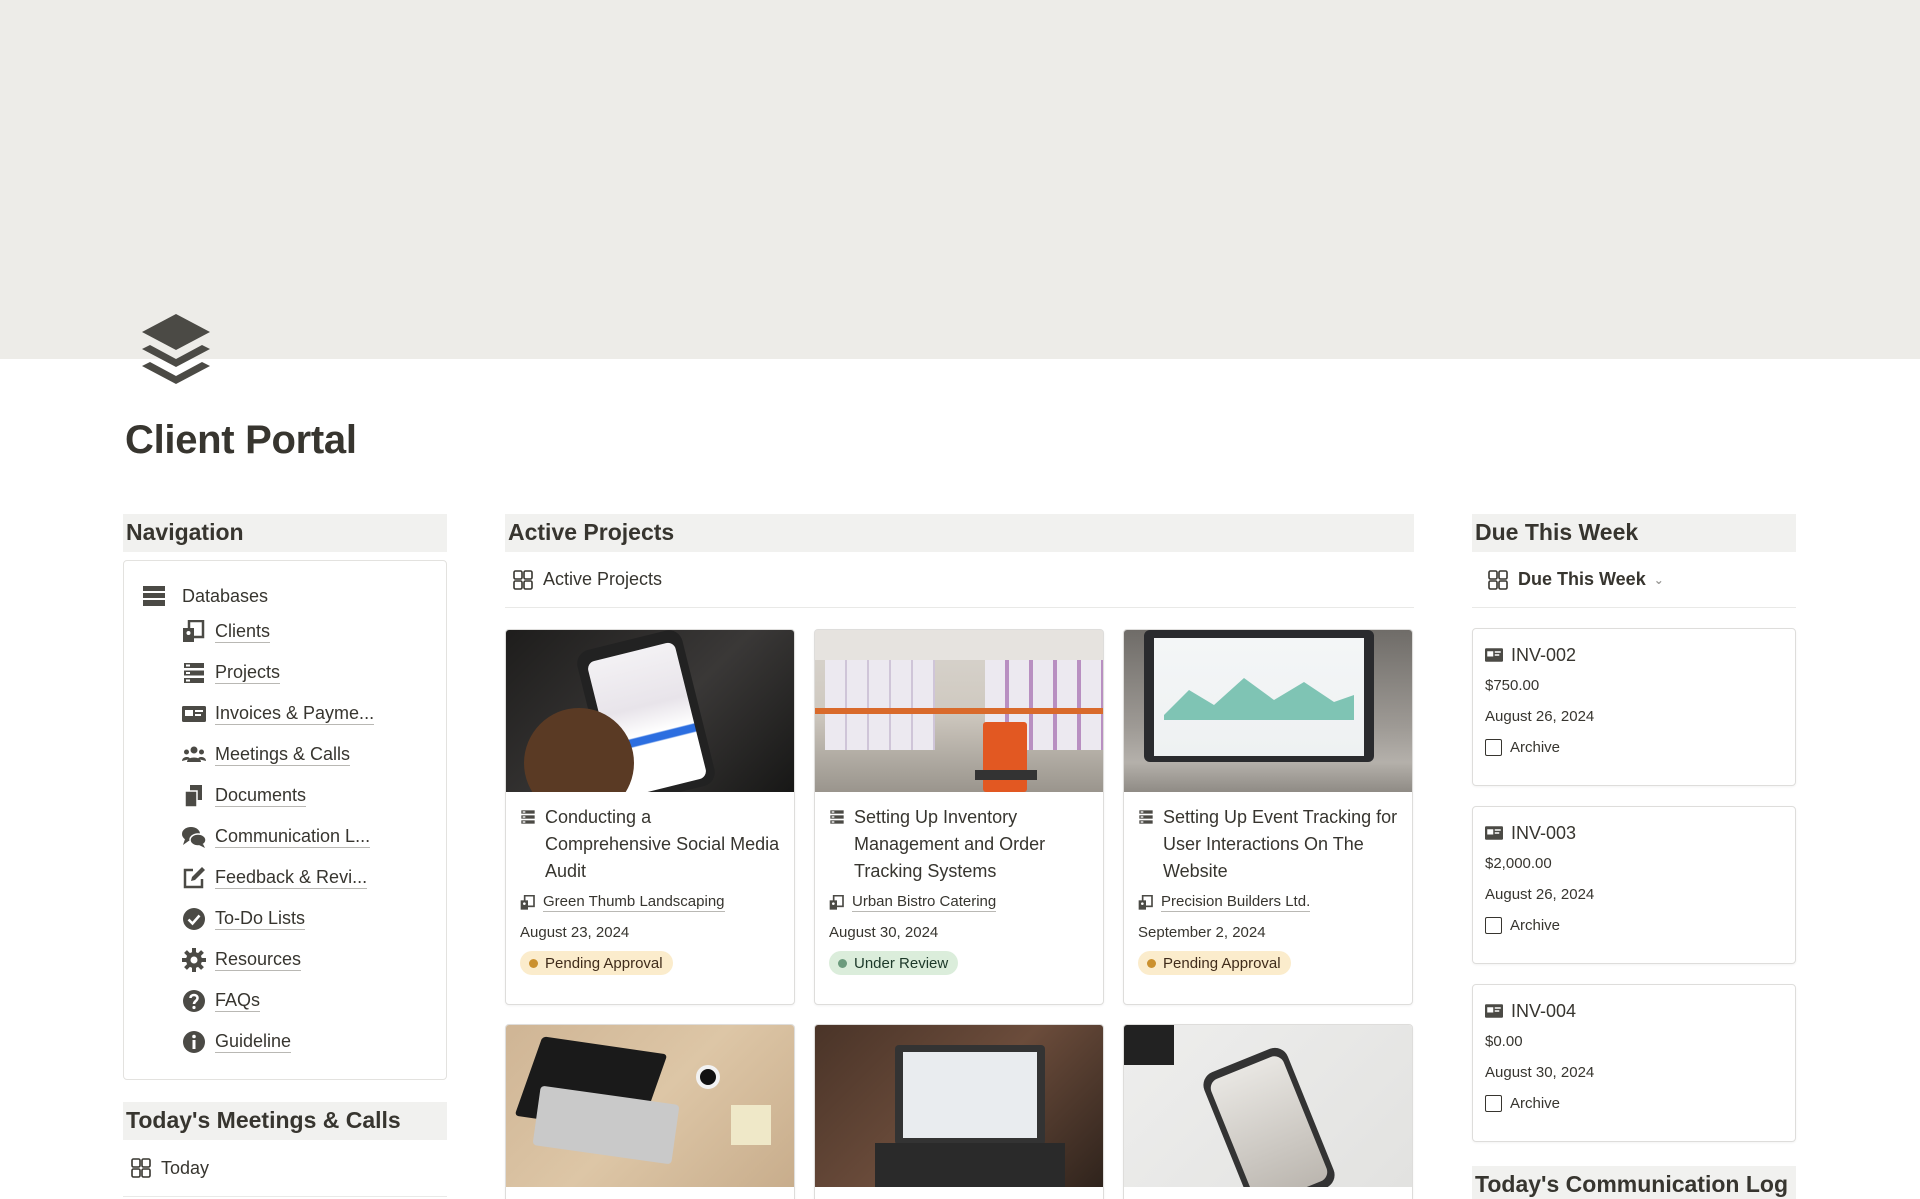 This screenshot has height=1199, width=1920. What do you see at coordinates (194, 837) in the screenshot?
I see `chat-bubbles-icon` at bounding box center [194, 837].